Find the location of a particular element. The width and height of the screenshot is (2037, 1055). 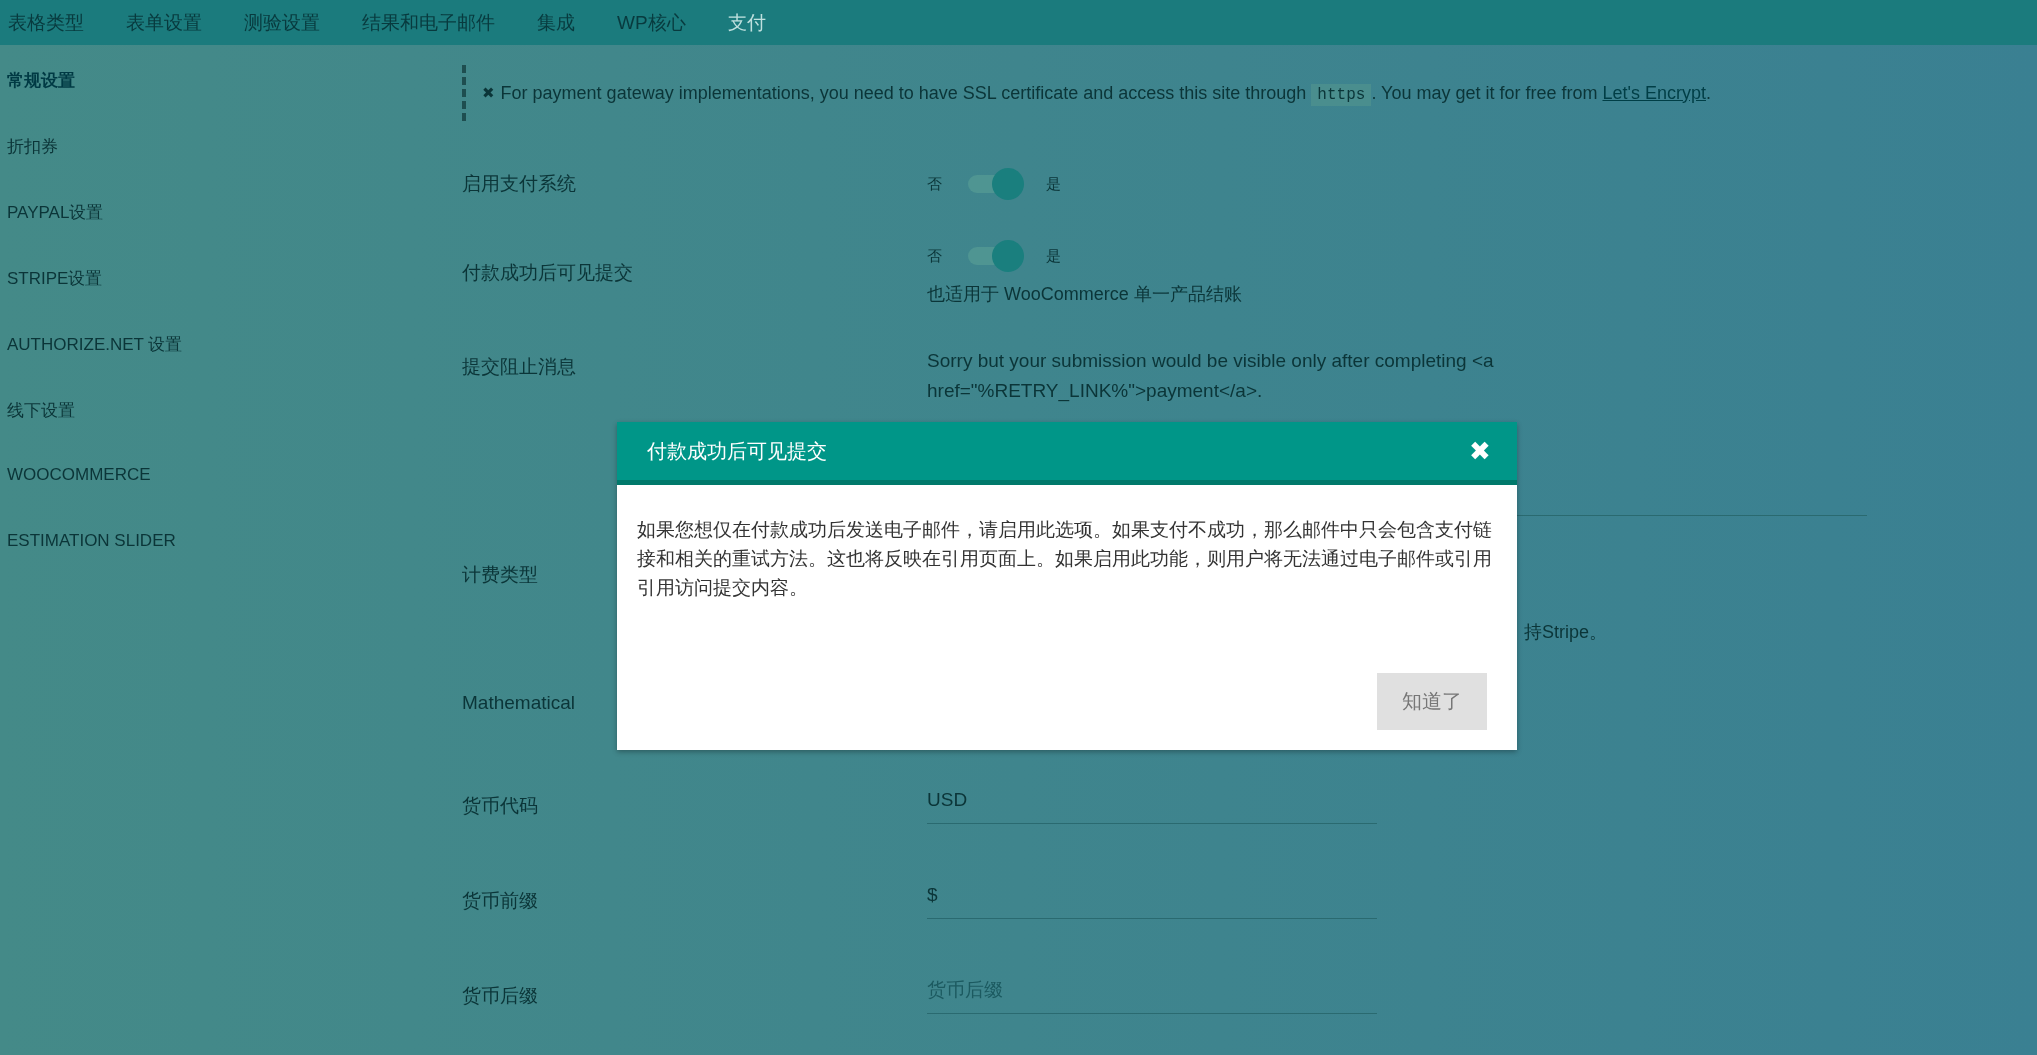

setting-label: 货币后缀 is located at coordinates (500, 996).